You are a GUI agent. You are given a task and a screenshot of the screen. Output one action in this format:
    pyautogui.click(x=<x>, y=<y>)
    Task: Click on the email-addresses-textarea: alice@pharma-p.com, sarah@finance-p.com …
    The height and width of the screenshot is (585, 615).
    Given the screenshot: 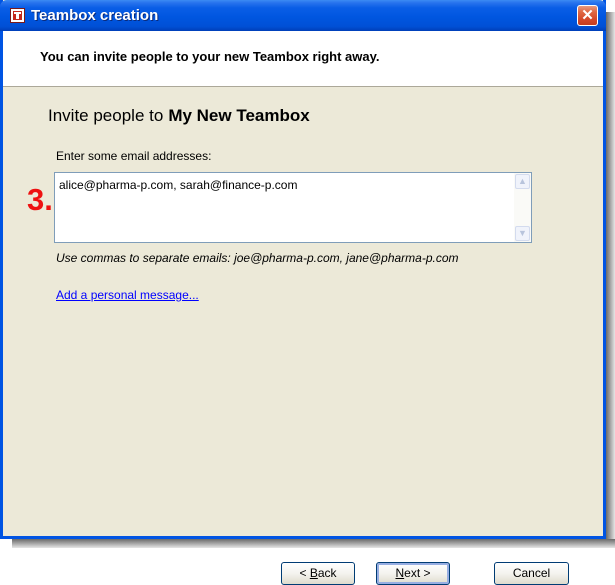 What is the action you would take?
    pyautogui.click(x=293, y=207)
    